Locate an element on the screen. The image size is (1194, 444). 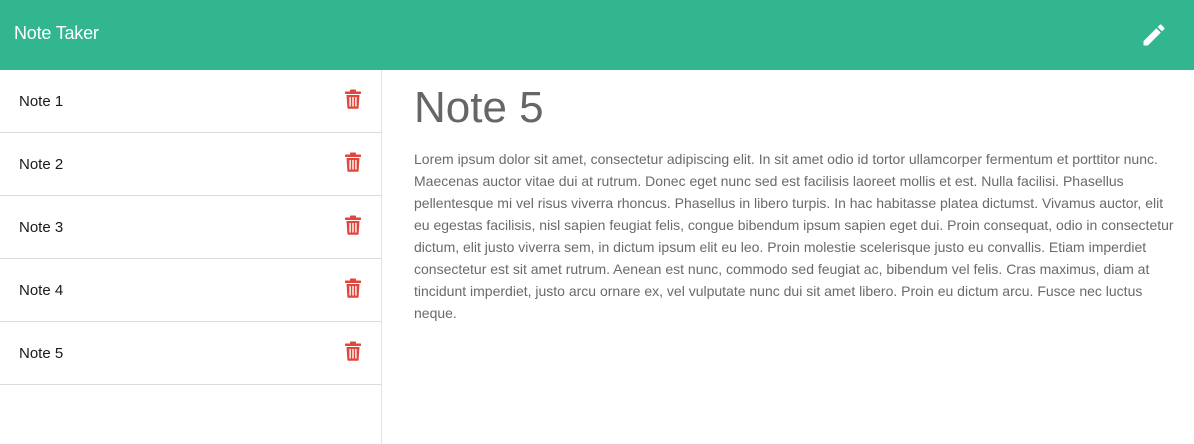
note-title: Note 5 is located at coordinates (41, 353).